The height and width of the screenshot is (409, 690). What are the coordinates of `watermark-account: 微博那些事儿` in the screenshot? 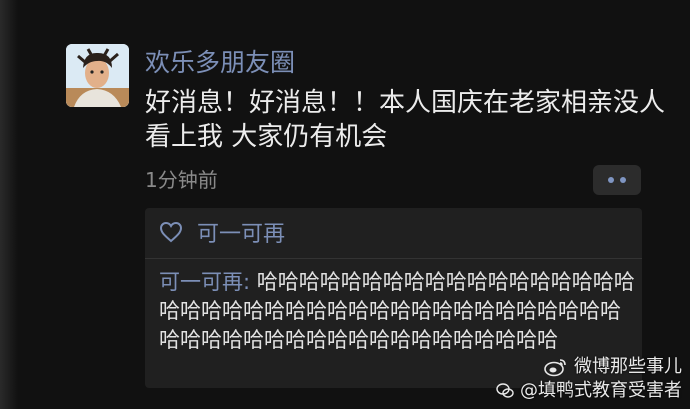 It's located at (628, 366).